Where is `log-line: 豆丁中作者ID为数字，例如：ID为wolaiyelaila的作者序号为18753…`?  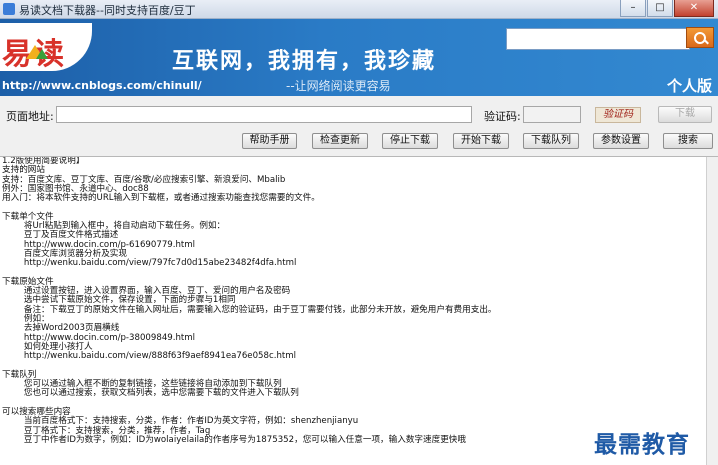 log-line: 豆丁中作者ID为数字，例如：ID为wolaiyelaila的作者序号为18753… is located at coordinates (234, 439).